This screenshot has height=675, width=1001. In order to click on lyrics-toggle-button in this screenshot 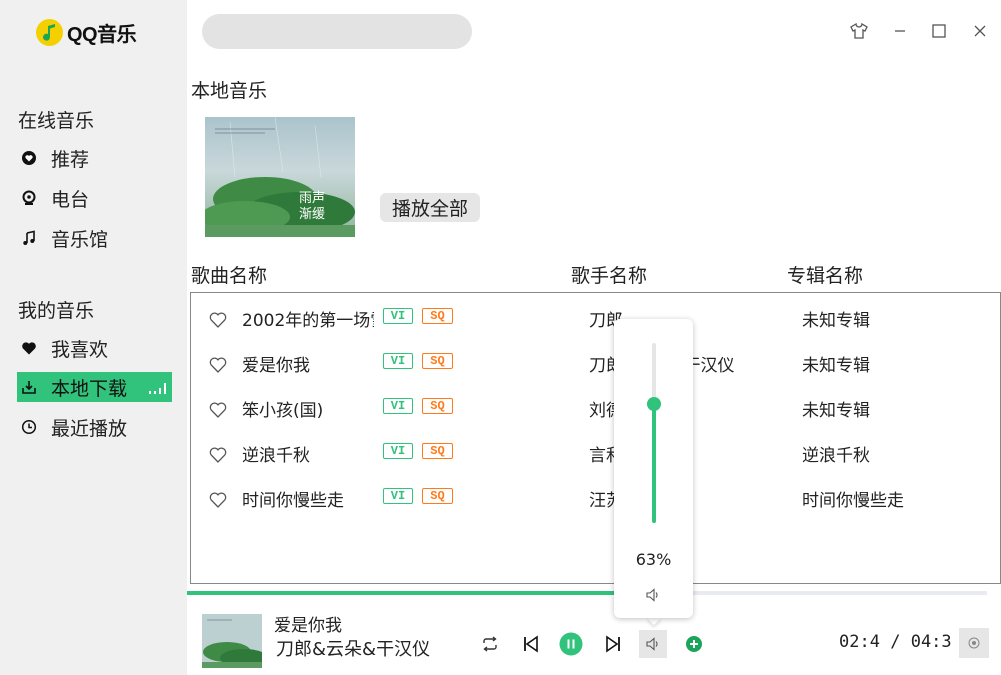, I will do `click(974, 643)`.